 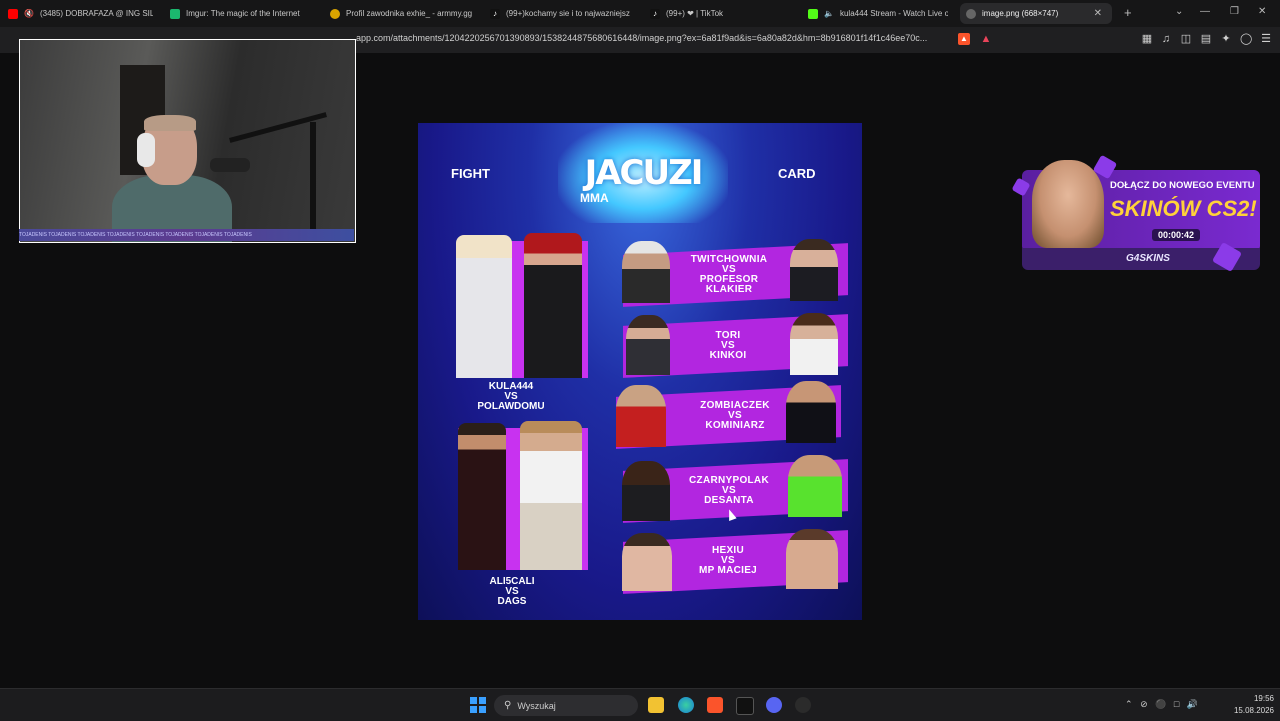 I want to click on network-off-icon: ⊘, so click(x=1144, y=704).